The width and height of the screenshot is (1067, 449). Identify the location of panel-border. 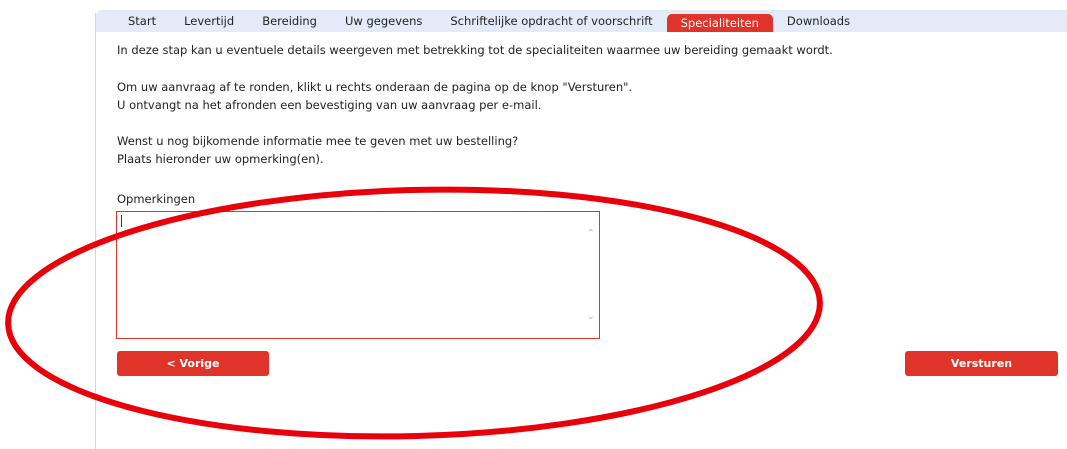
(95, 231).